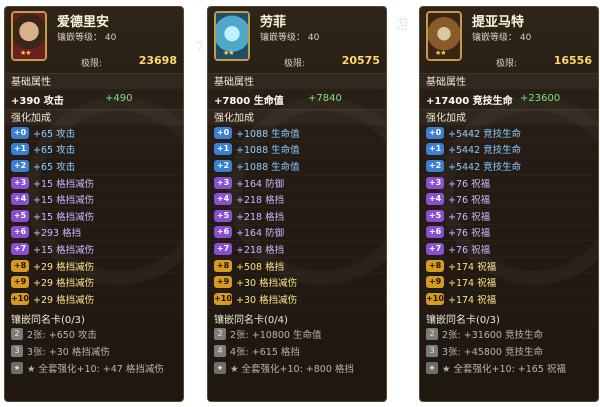 The image size is (600, 407). I want to click on enhance-level-badge: +6, so click(435, 232).